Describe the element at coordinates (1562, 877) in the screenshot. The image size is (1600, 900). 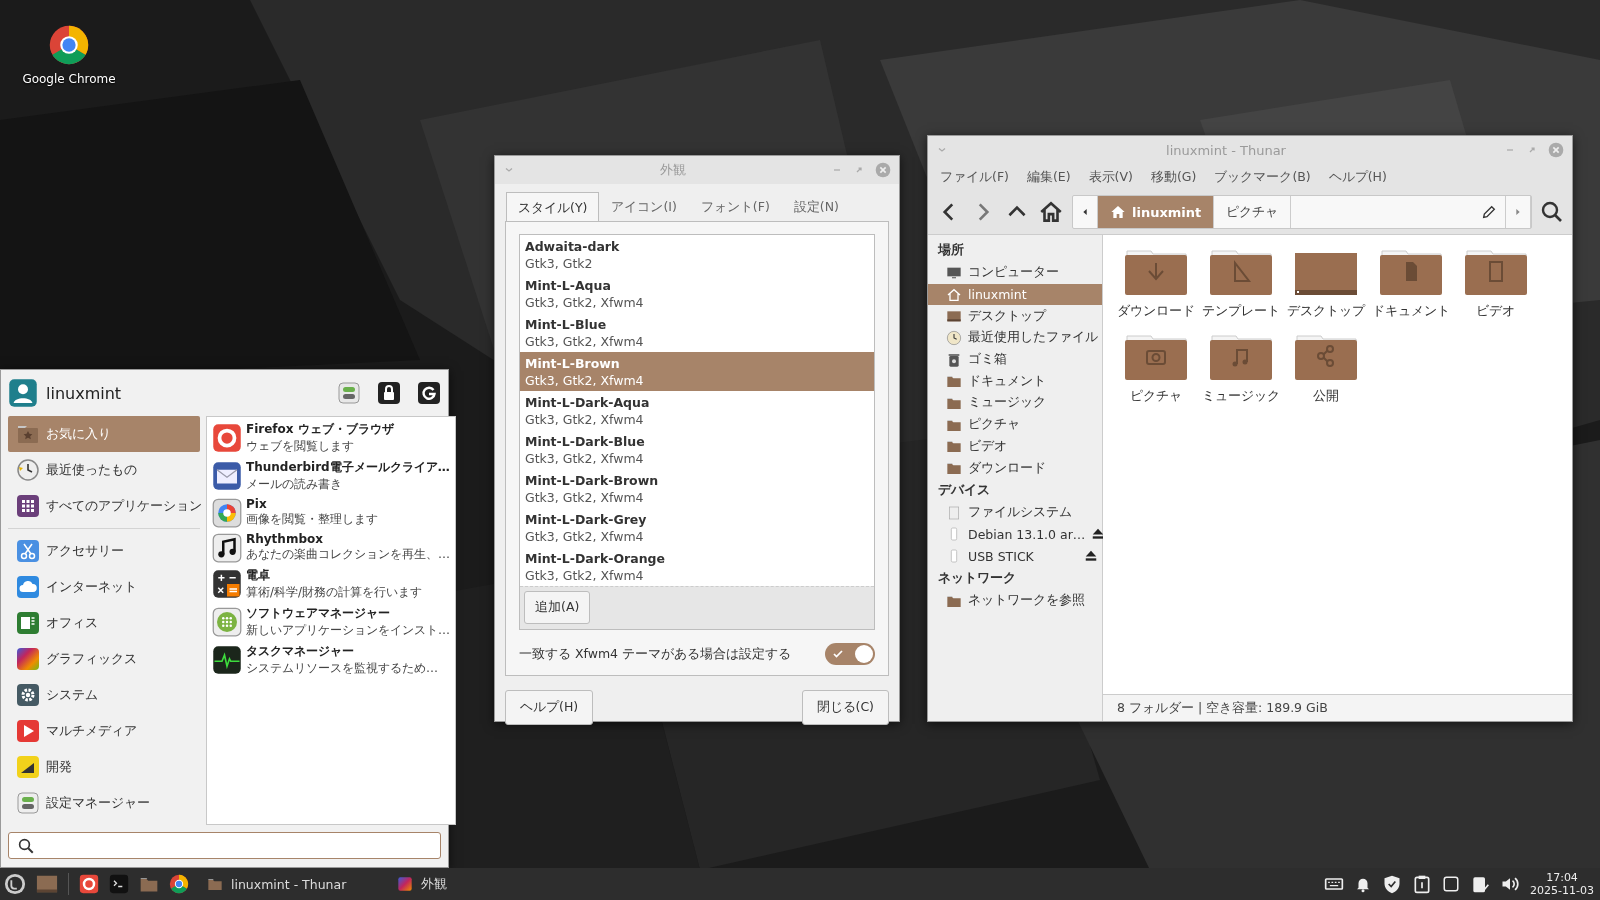
I see `clock-time: 17:04` at that location.